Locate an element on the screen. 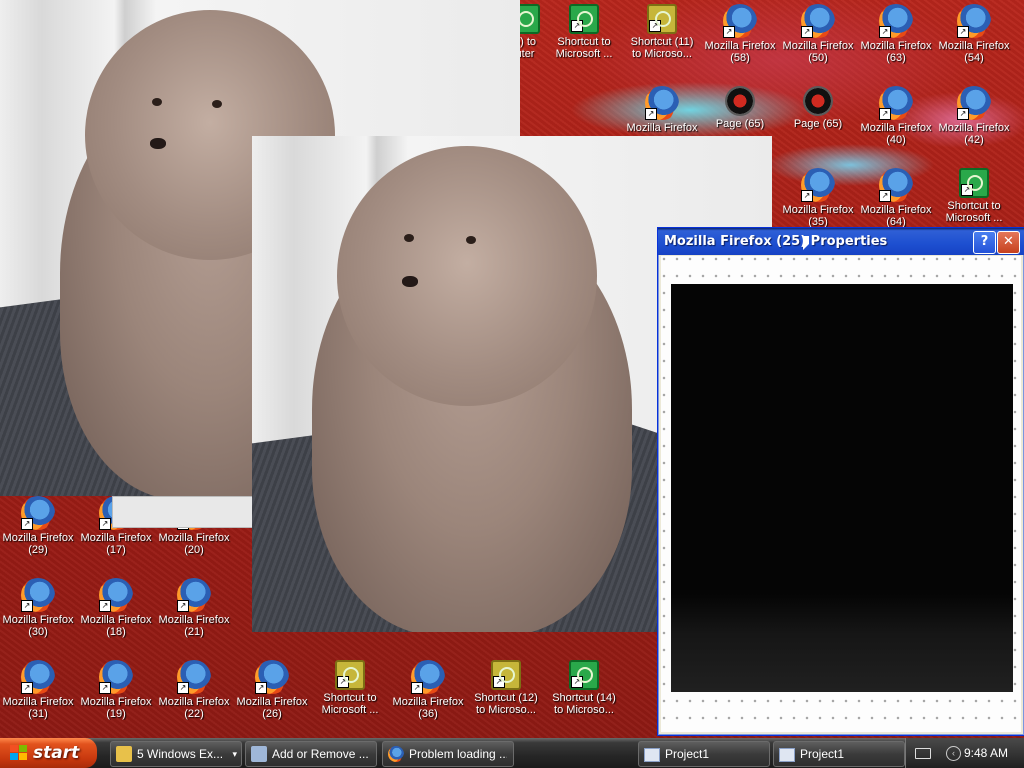  desktop-icon: ↗ Mozilla Firefox (19) is located at coordinates (116, 690).